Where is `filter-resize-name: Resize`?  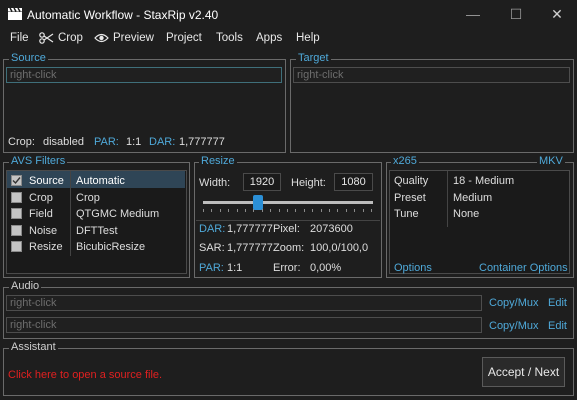
filter-resize-name: Resize is located at coordinates (46, 247).